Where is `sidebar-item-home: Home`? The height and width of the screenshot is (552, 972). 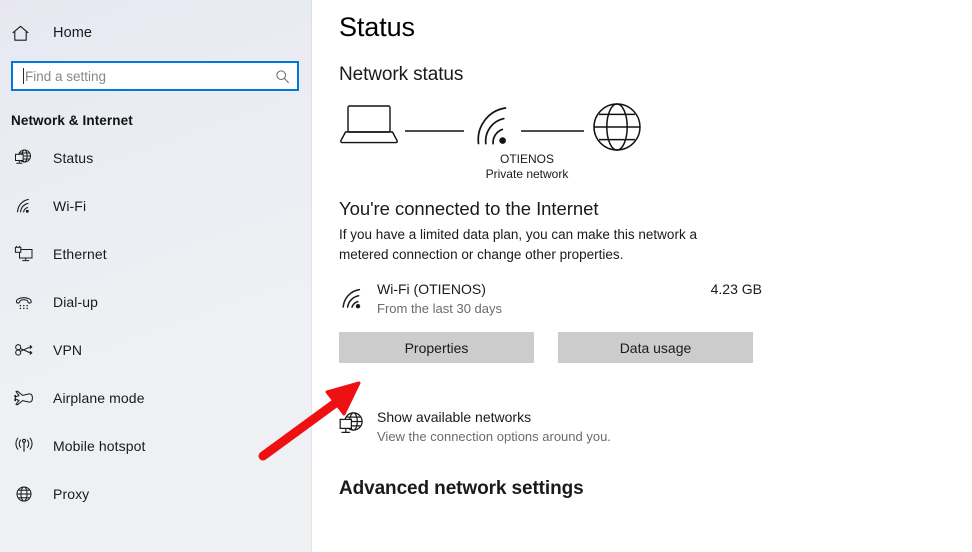 sidebar-item-home: Home is located at coordinates (156, 33).